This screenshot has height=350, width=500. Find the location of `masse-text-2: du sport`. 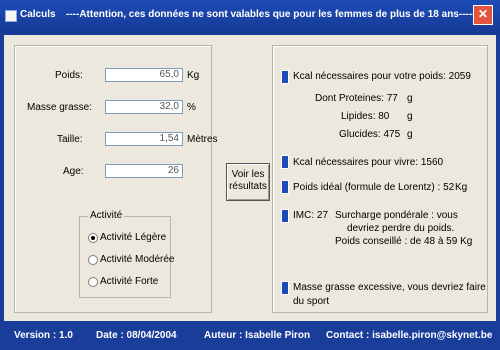

masse-text-2: du sport is located at coordinates (311, 301).